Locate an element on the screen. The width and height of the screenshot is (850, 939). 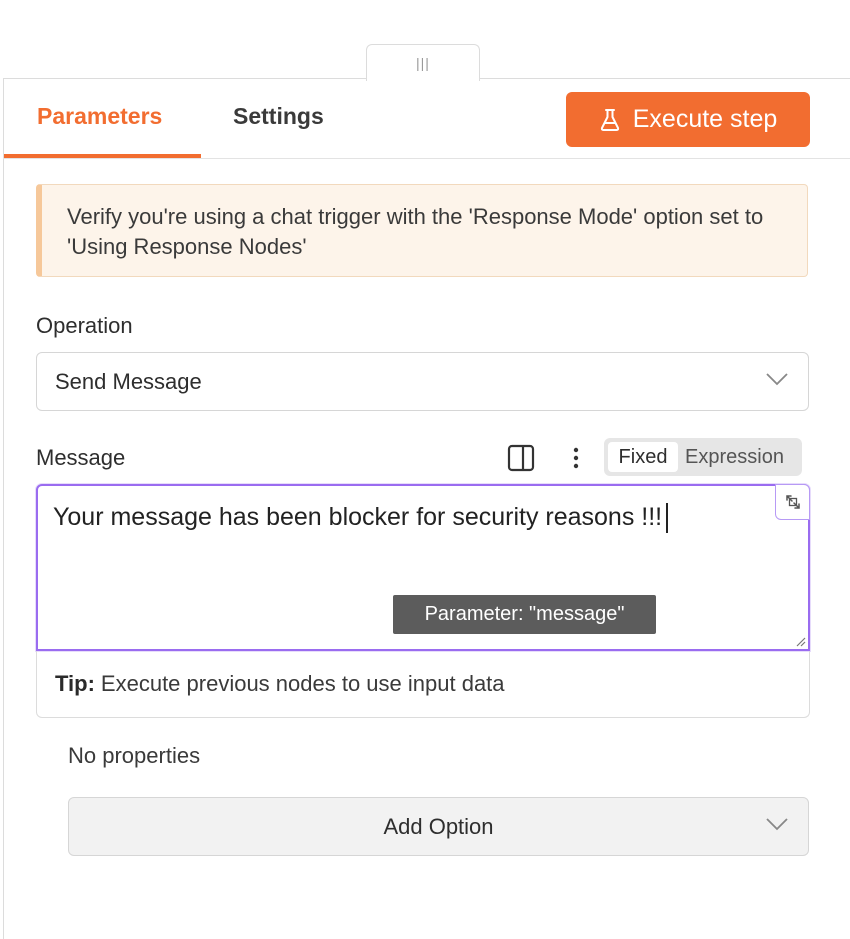
more-options-button is located at coordinates (576, 460).